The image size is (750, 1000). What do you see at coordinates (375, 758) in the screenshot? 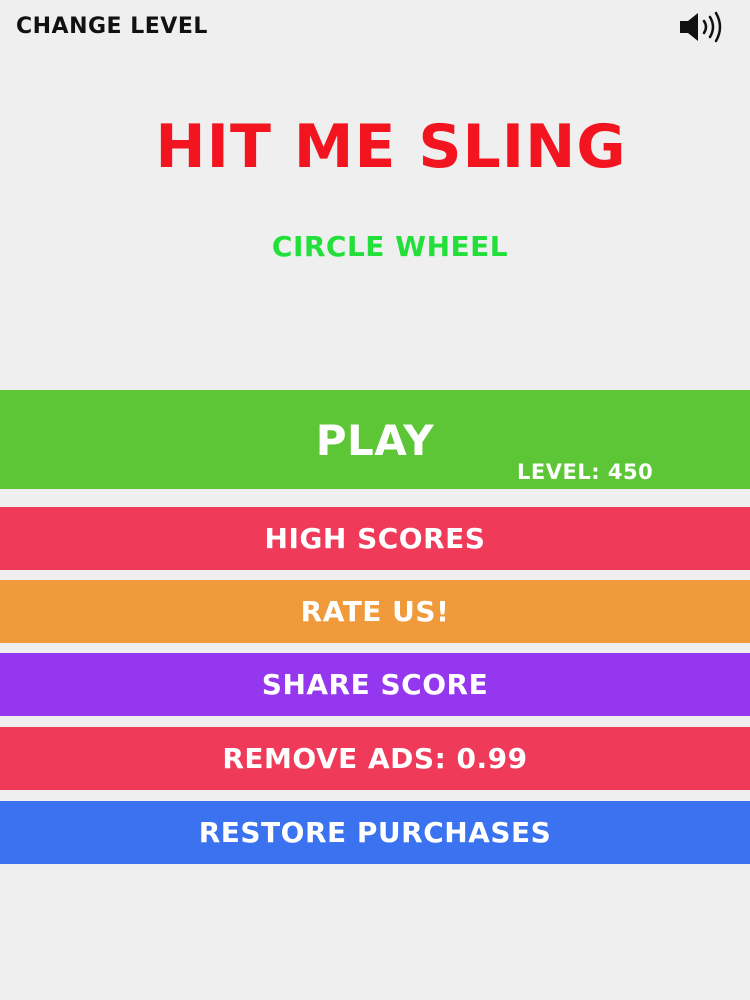
I see `remove-ads-button: REMOVE ADS: 0.99` at bounding box center [375, 758].